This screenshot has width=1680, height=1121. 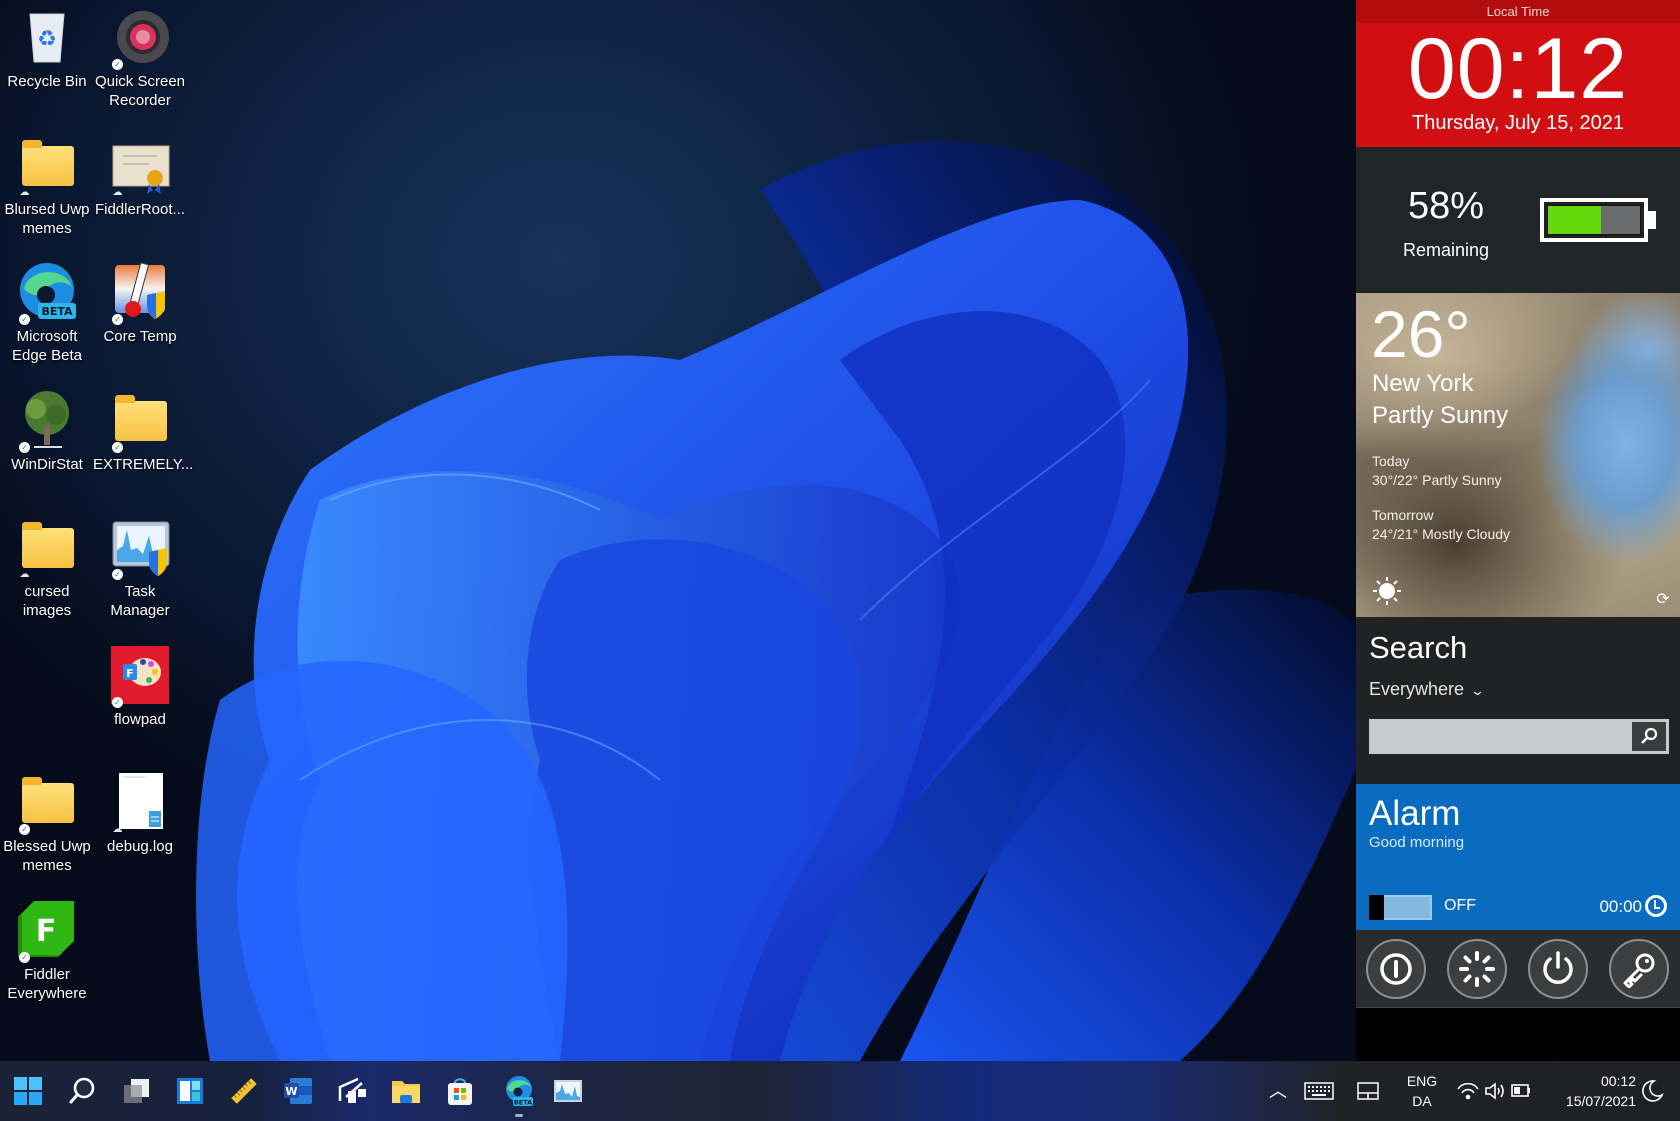 I want to click on desktop-icon-quick-screen-recorder: ✓ Quick Screen Recorder, so click(x=140, y=55).